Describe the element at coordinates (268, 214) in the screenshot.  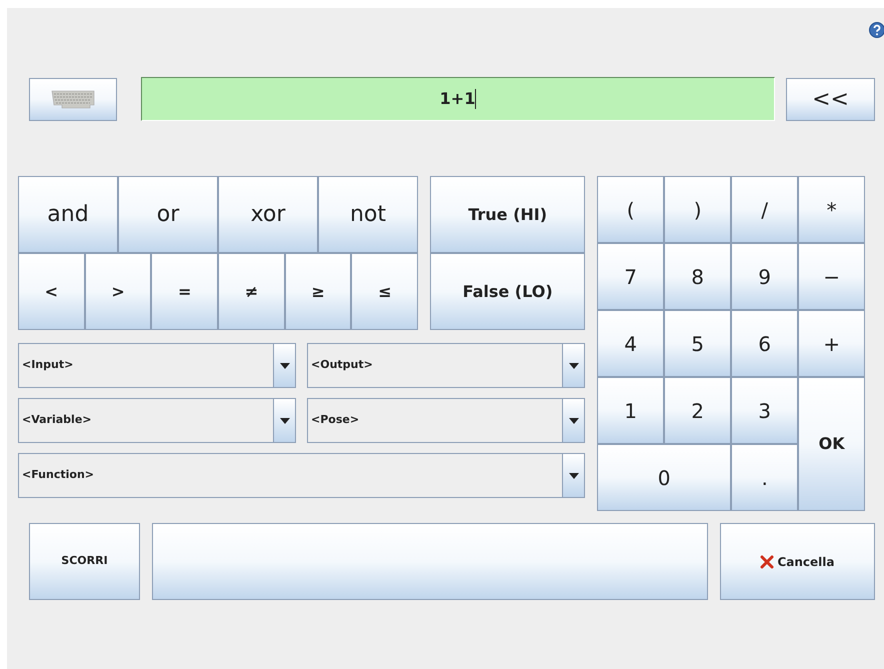
I see `logic-operator-button: xor` at that location.